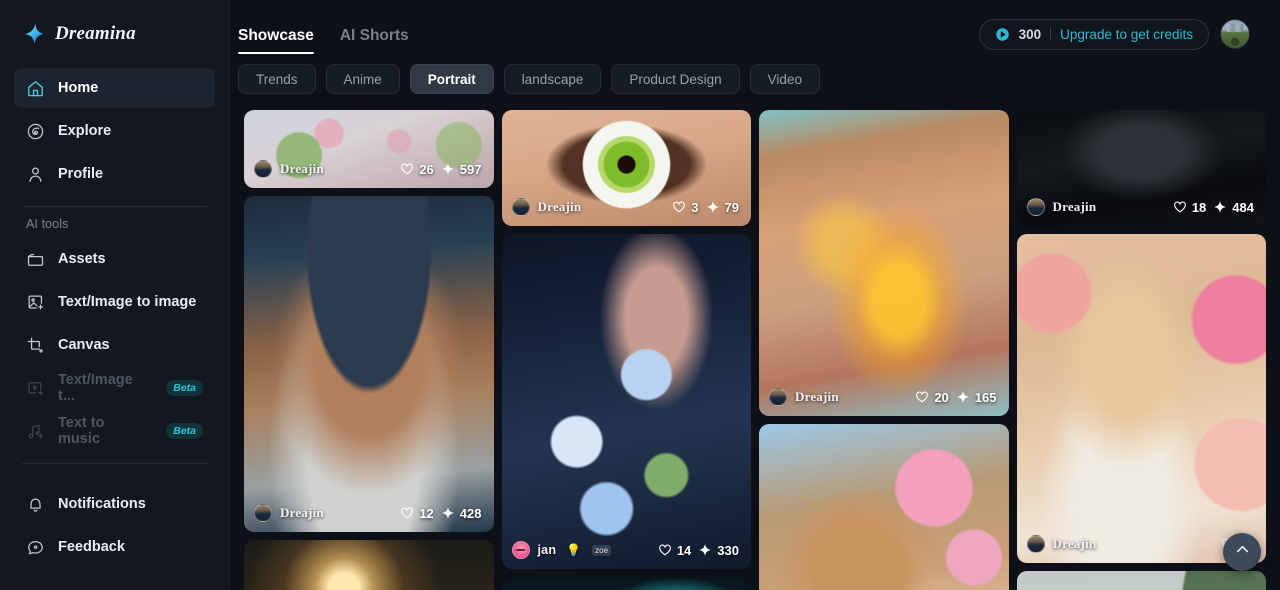 The image size is (1280, 590). Describe the element at coordinates (95, 33) in the screenshot. I see `brand-name: Dreamina` at that location.